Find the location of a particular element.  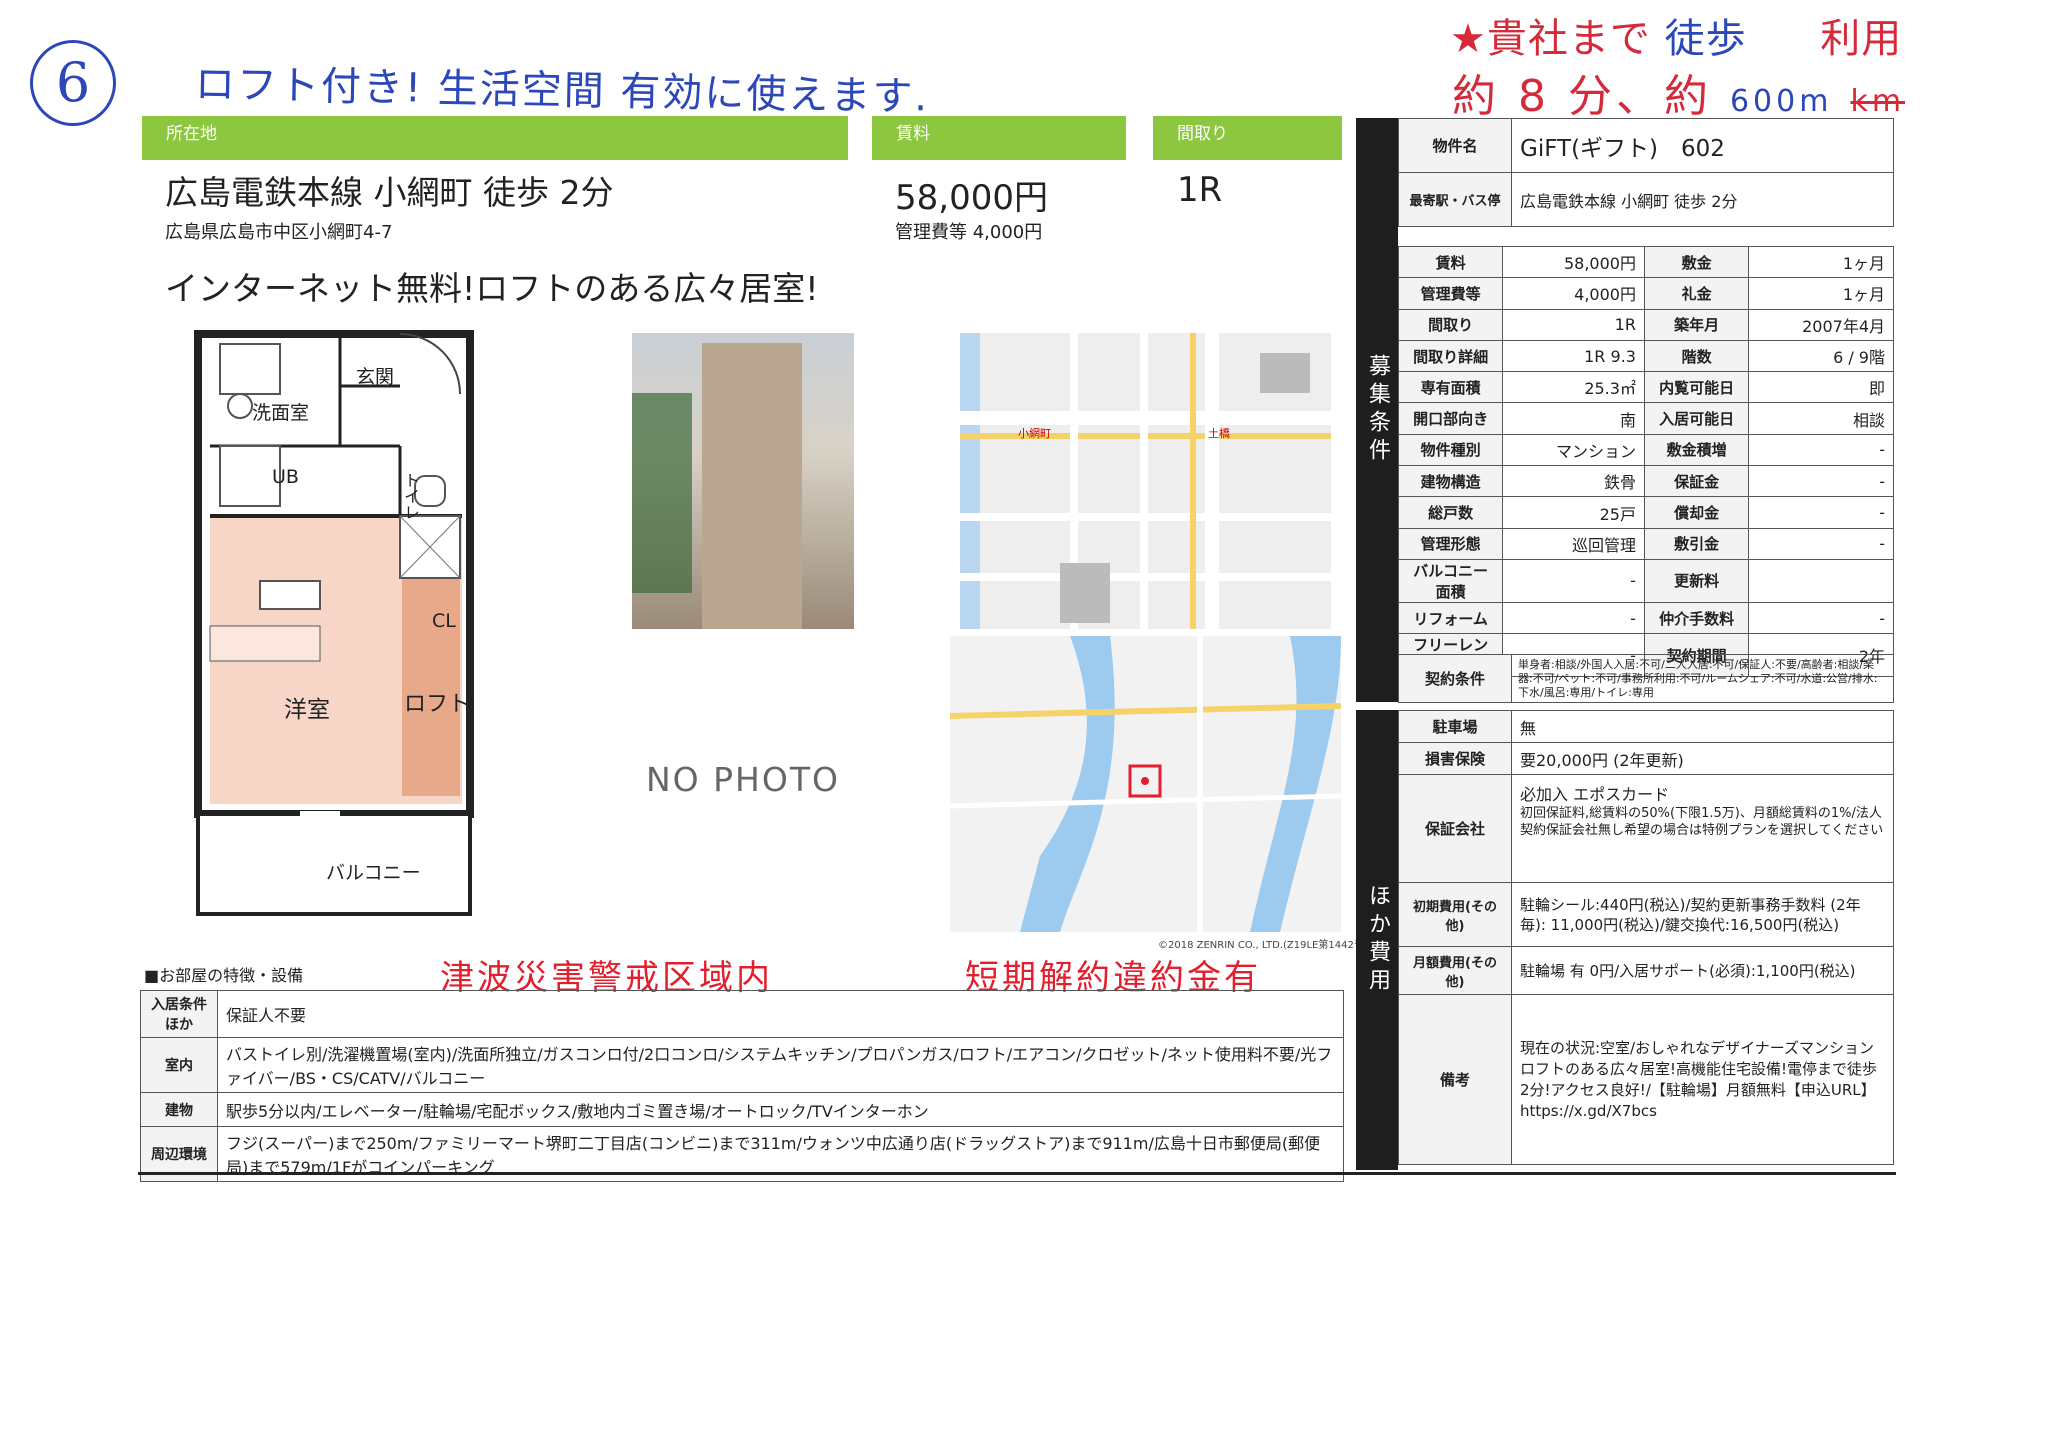

fp-western-room: 洋室 is located at coordinates (307, 710).